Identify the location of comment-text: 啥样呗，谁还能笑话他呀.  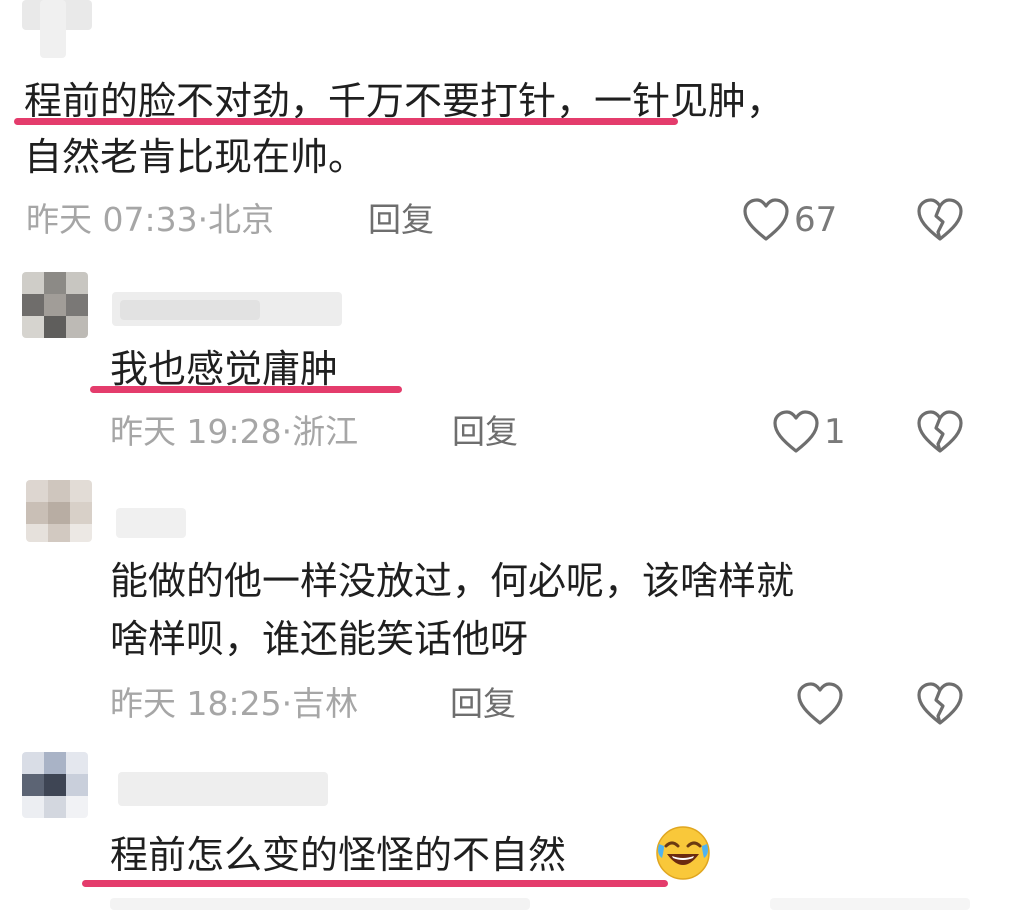
(319, 639).